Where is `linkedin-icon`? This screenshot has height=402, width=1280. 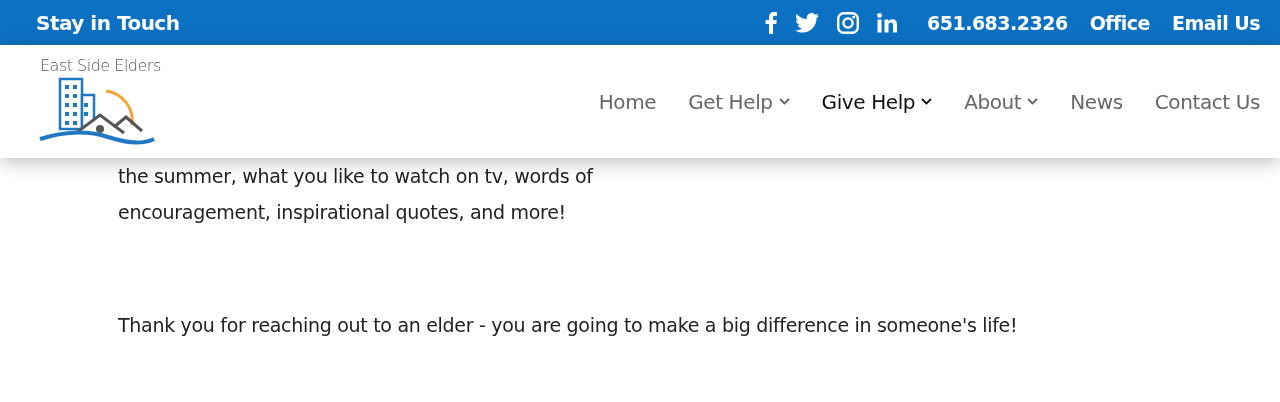 linkedin-icon is located at coordinates (887, 22).